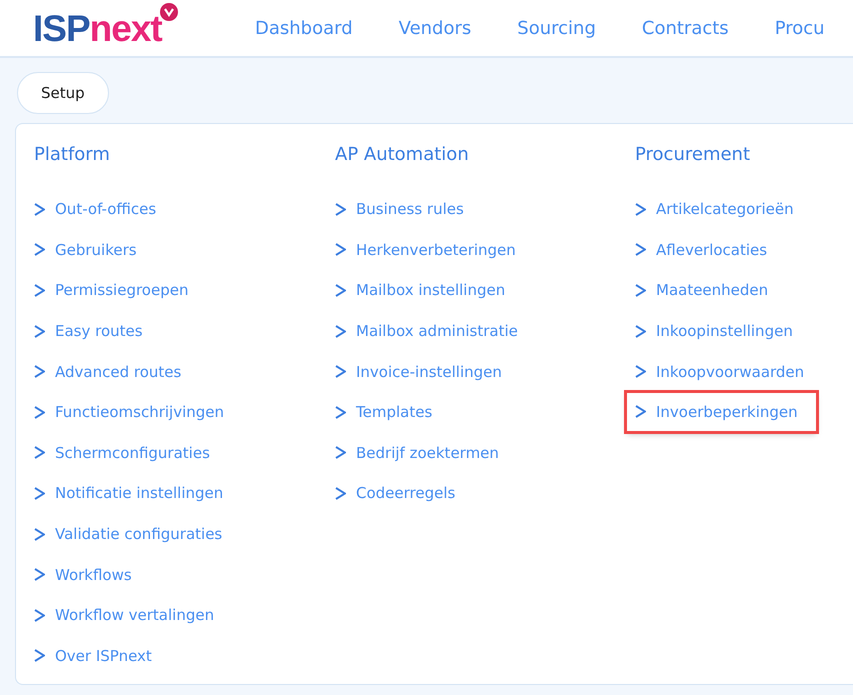 This screenshot has height=695, width=853. I want to click on menu-link: Mailbox instellingen, so click(420, 290).